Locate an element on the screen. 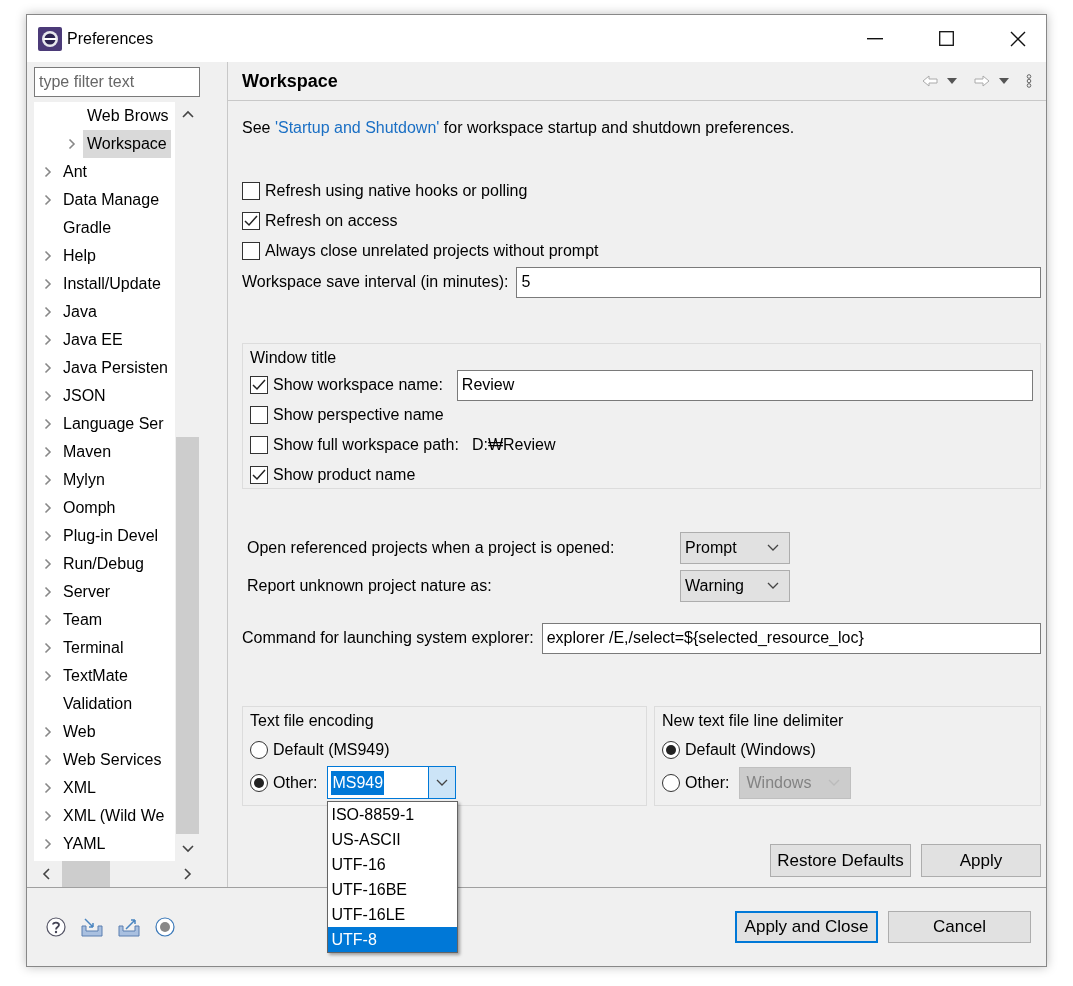 The height and width of the screenshot is (986, 1073). tree-item: Web Services is located at coordinates (114, 760).